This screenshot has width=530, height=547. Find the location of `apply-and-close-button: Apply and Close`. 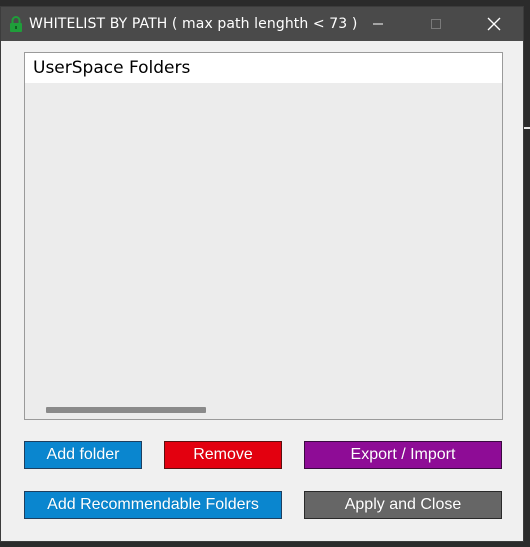

apply-and-close-button: Apply and Close is located at coordinates (403, 505).